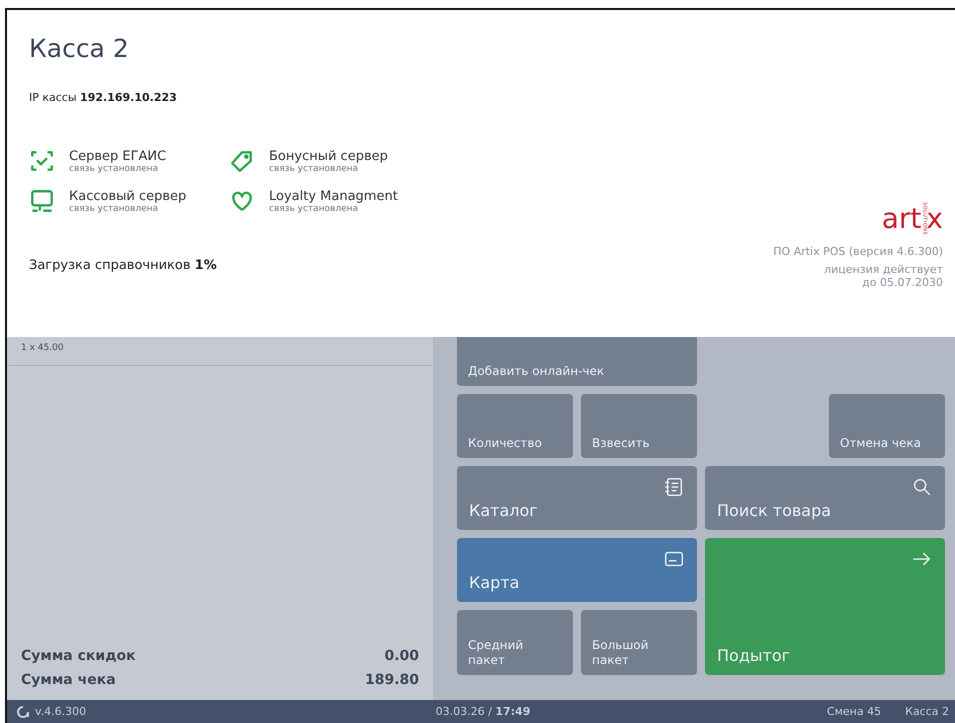  What do you see at coordinates (515, 426) in the screenshot?
I see `action-button: Количество` at bounding box center [515, 426].